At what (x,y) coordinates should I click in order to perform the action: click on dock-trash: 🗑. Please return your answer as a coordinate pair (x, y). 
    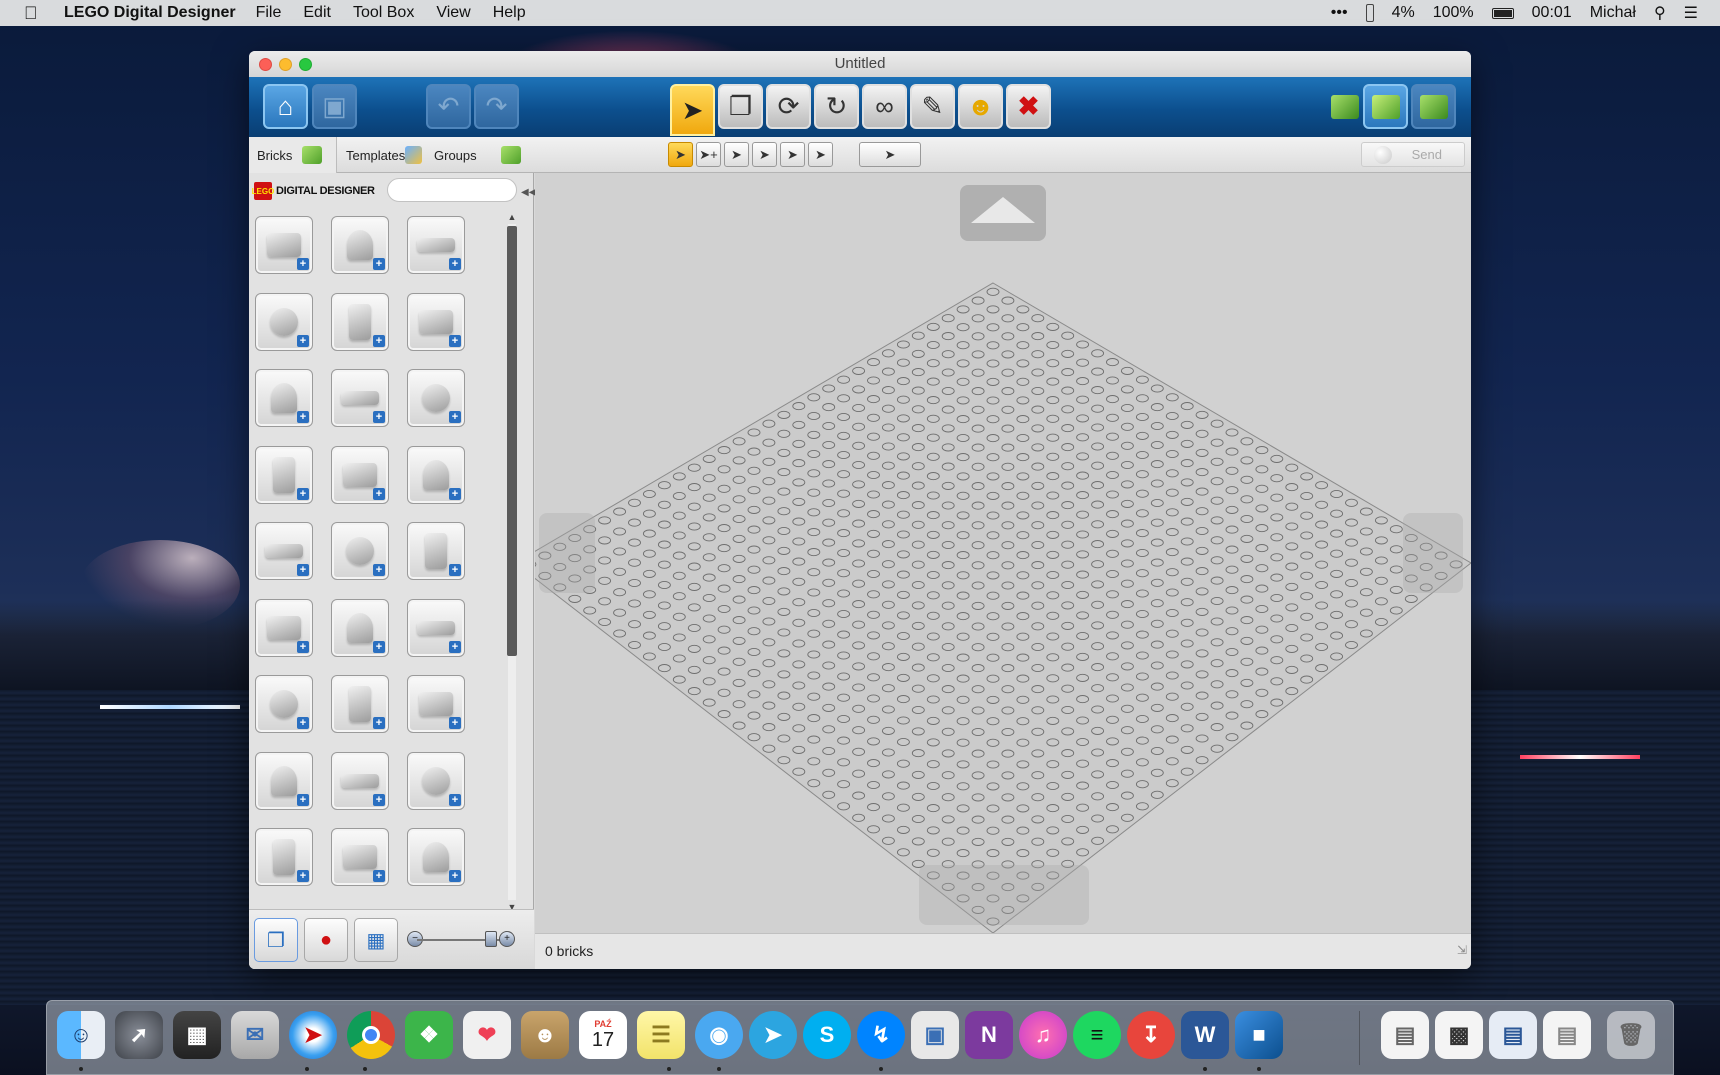
    Looking at the image, I should click on (1631, 1035).